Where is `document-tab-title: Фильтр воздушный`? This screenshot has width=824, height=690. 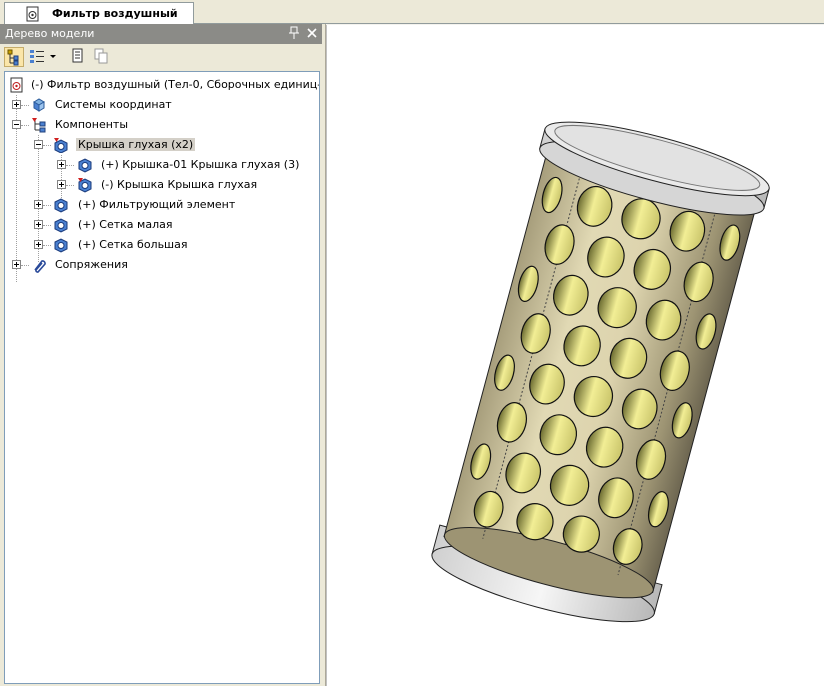
document-tab-title: Фильтр воздушный is located at coordinates (115, 13).